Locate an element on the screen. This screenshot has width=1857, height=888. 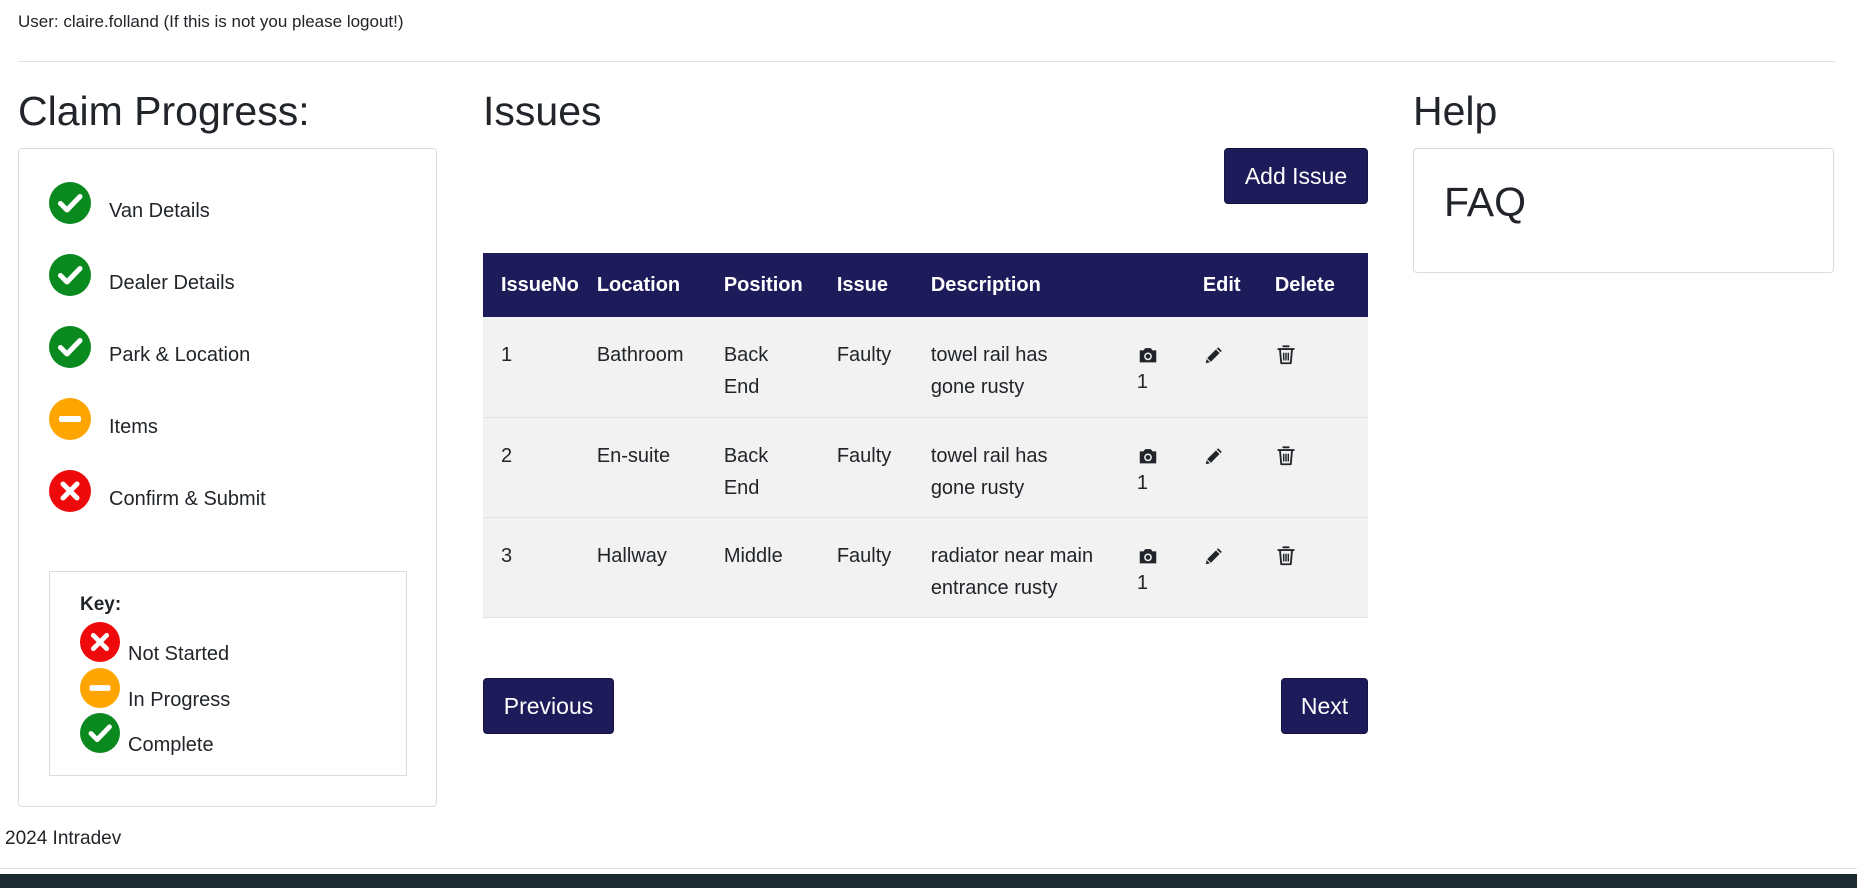
issue-number: 3 is located at coordinates (531, 567).